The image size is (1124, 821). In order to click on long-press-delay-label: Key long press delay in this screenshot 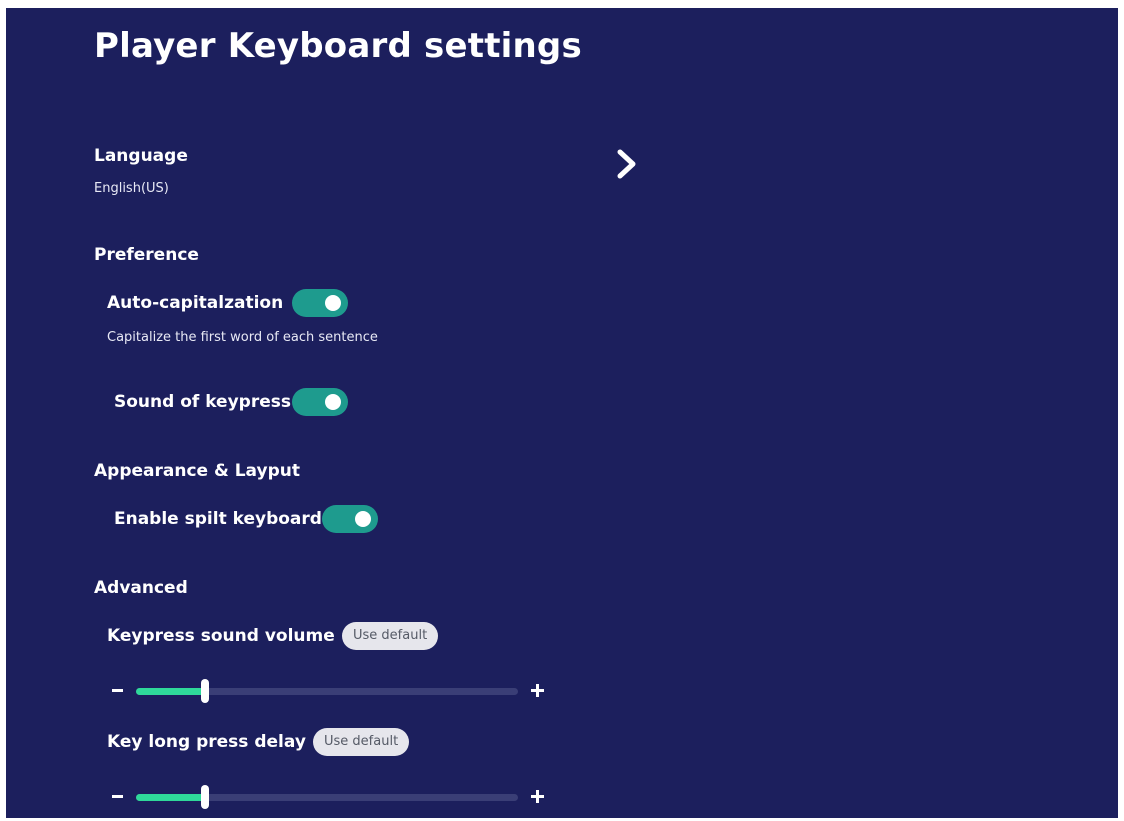, I will do `click(206, 742)`.